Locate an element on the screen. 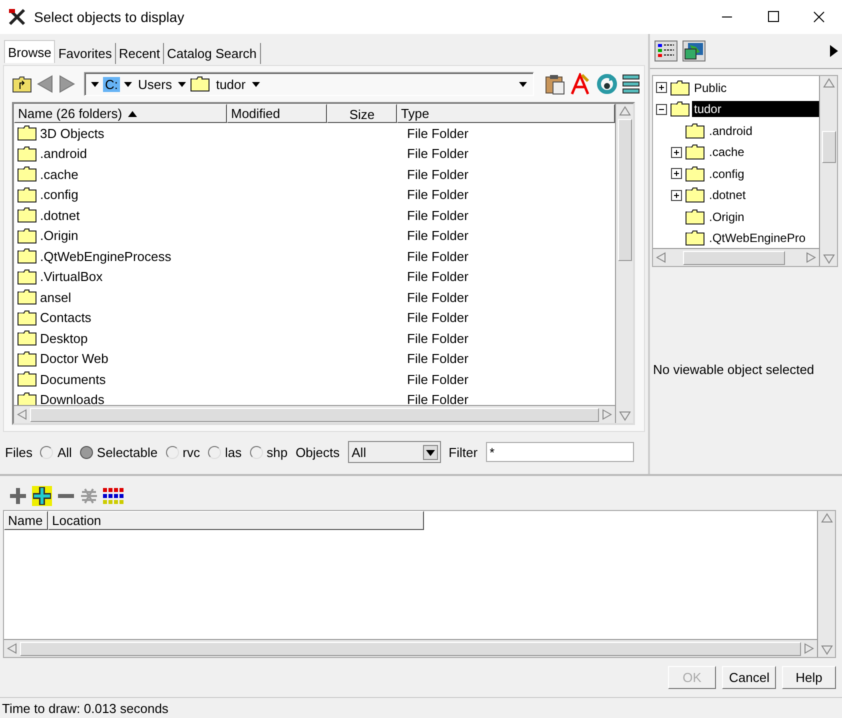  column-header: Modified is located at coordinates (277, 113).